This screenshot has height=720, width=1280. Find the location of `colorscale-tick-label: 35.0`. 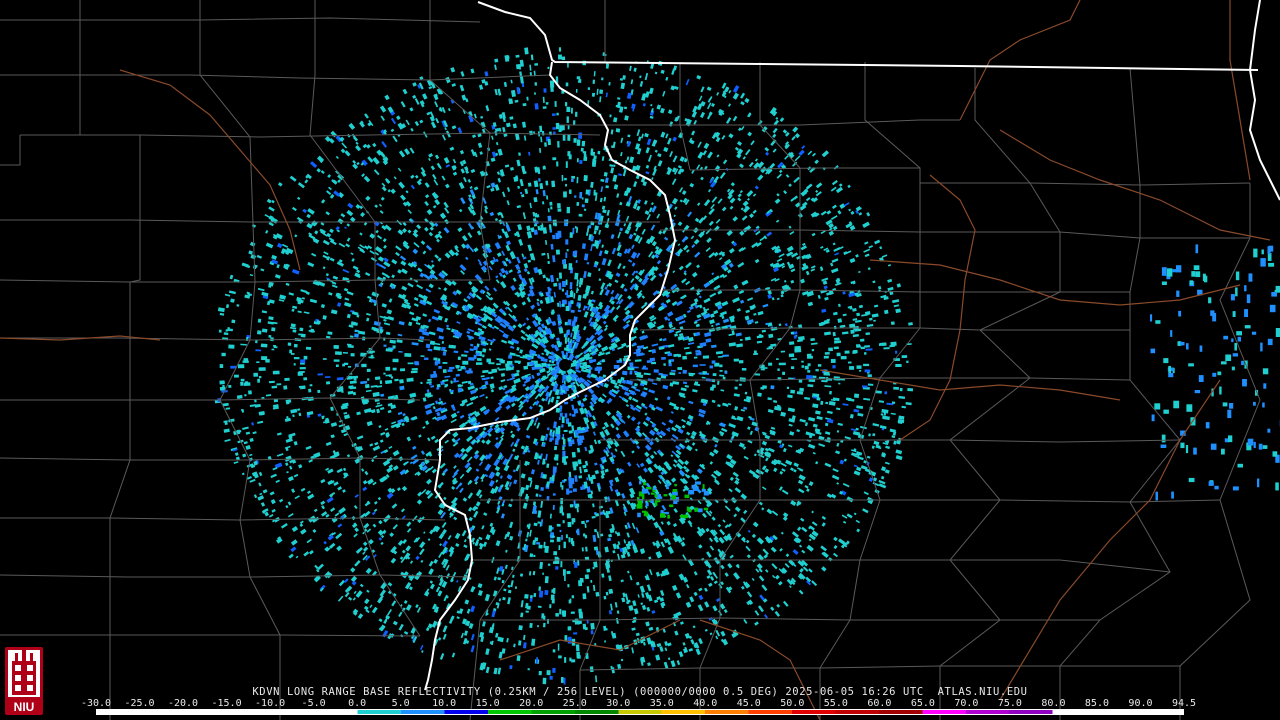

colorscale-tick-label: 35.0 is located at coordinates (661, 703).